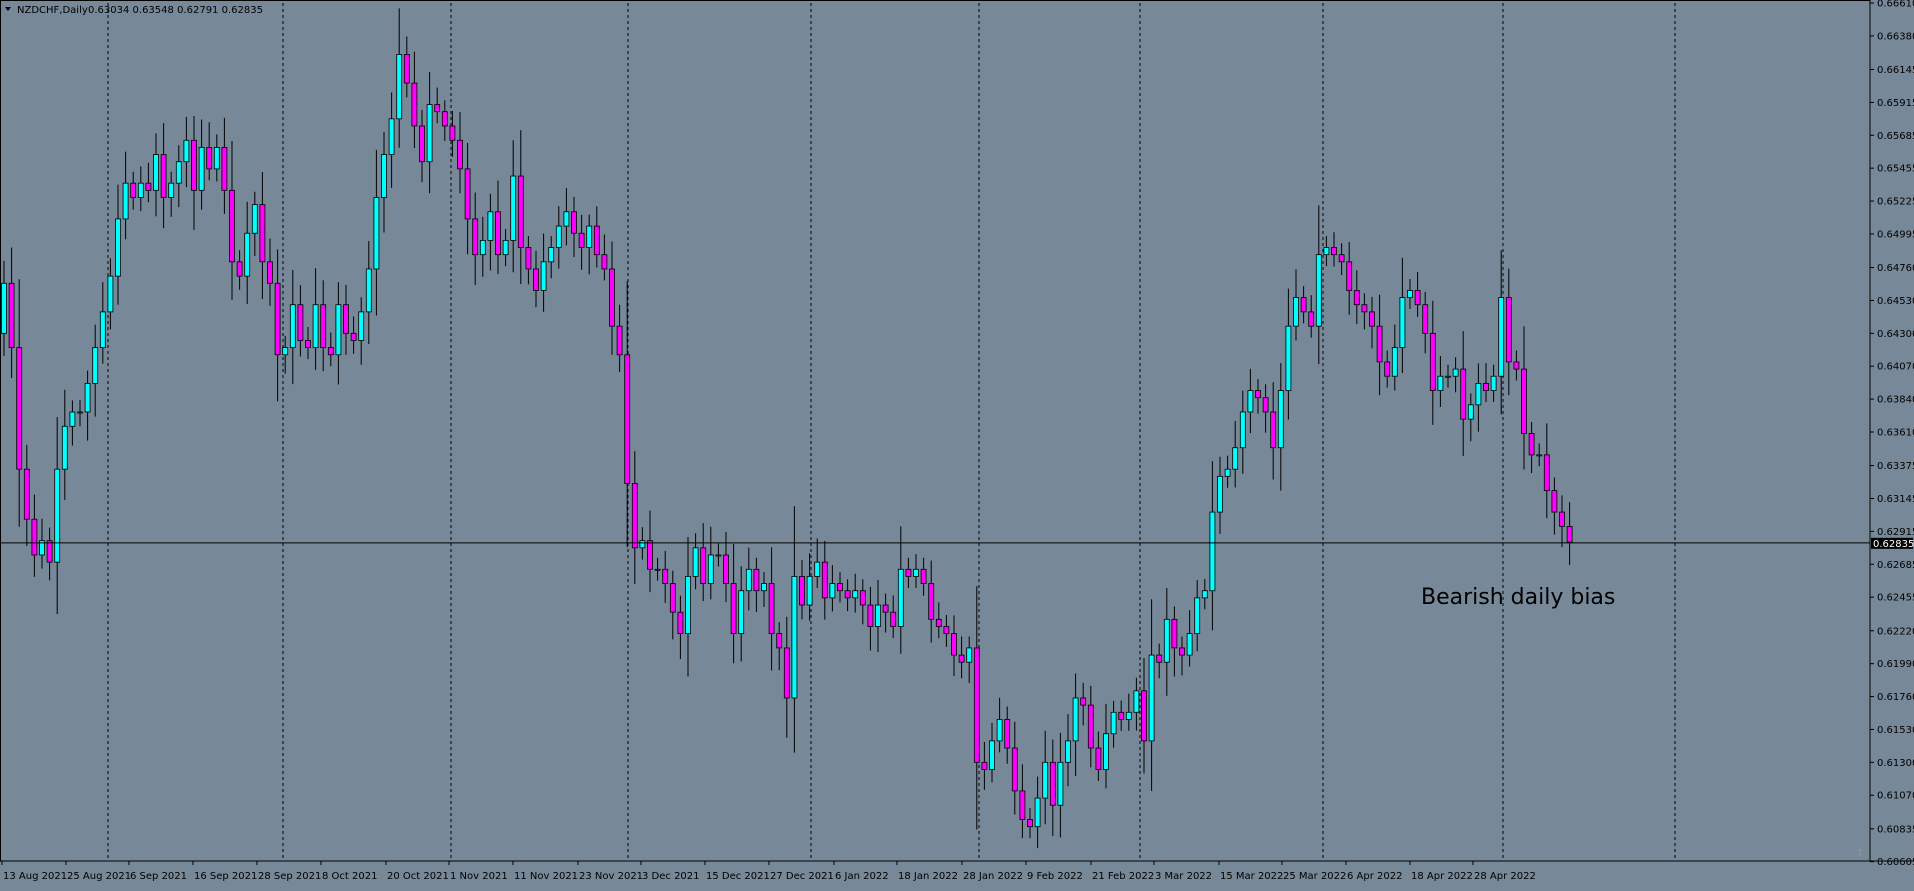 The image size is (1914, 891). I want to click on price-tick-label: 0.63145, so click(1895, 499).